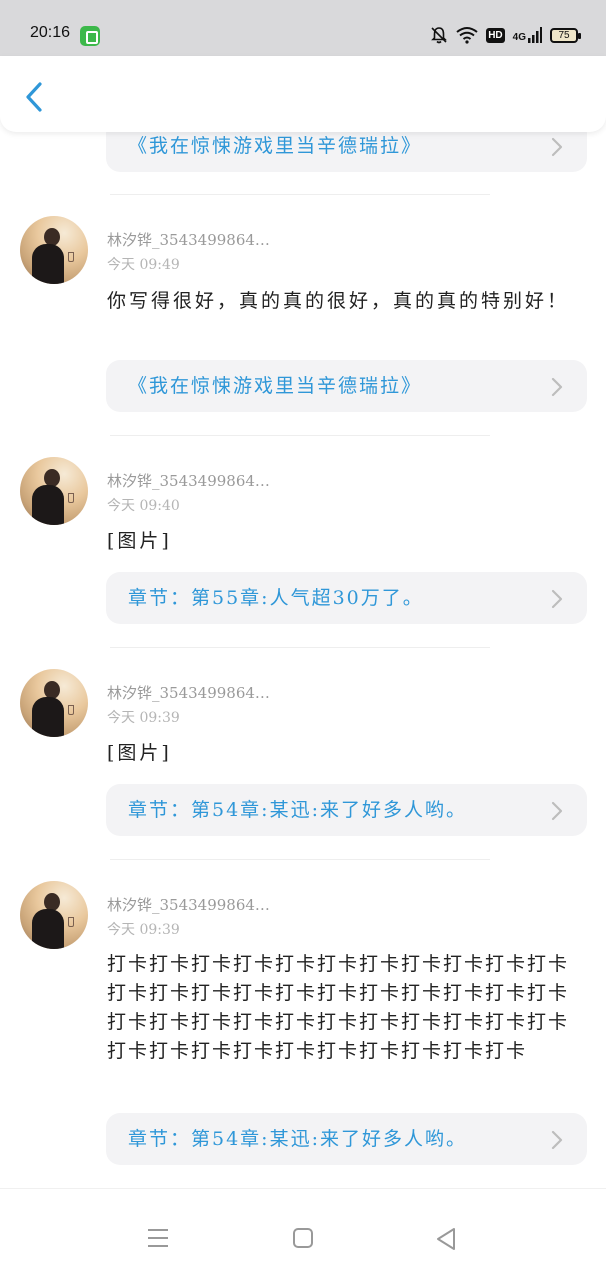  I want to click on status-time: 20:16, so click(50, 32).